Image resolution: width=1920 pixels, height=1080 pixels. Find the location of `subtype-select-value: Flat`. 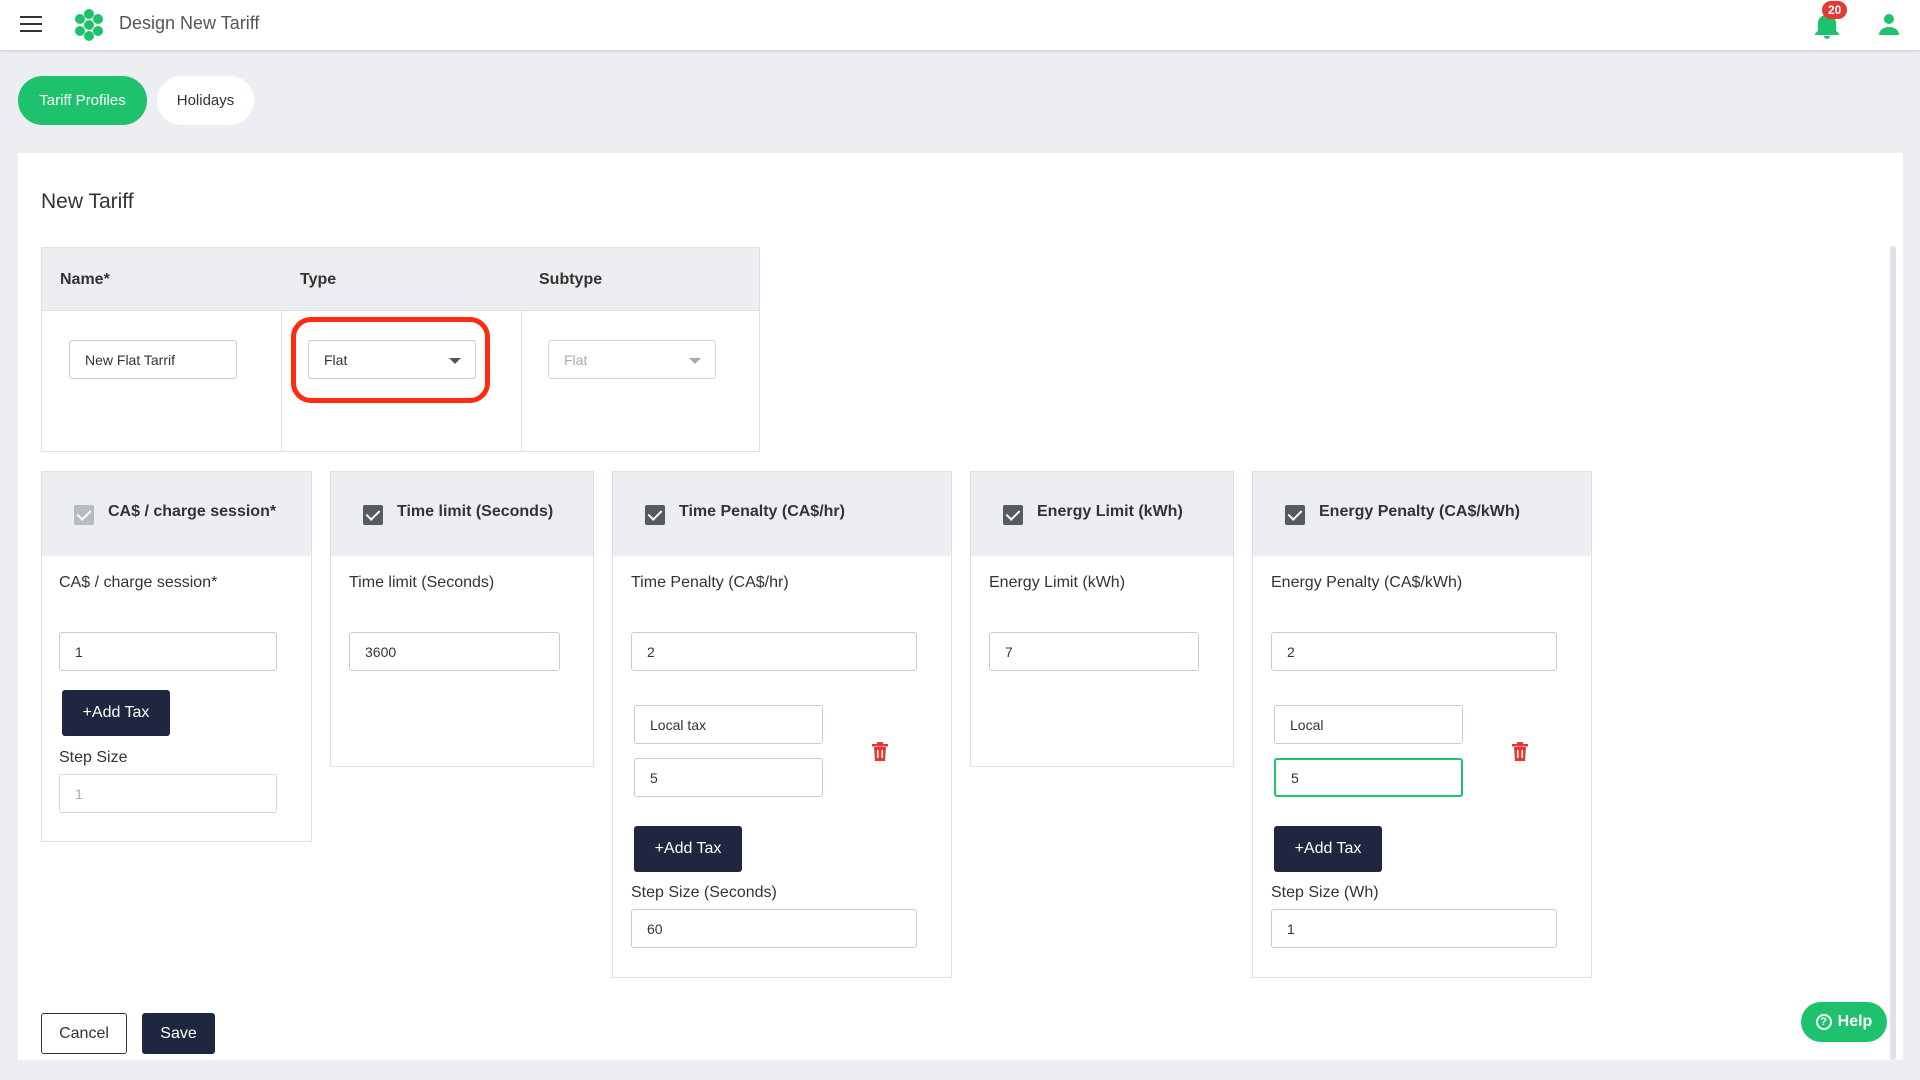

subtype-select-value: Flat is located at coordinates (576, 359).